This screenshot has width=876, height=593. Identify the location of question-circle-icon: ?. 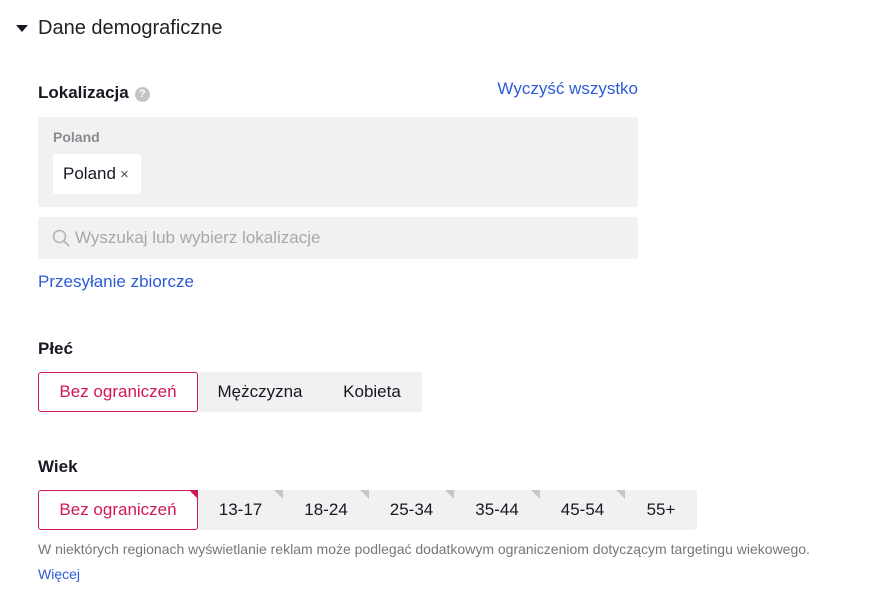
(142, 94).